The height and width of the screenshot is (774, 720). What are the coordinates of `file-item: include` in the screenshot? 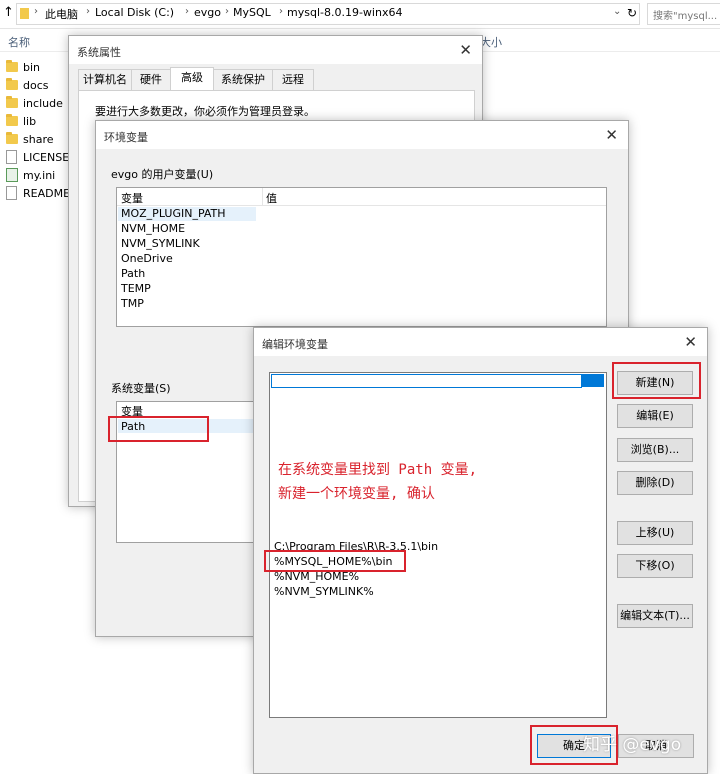 It's located at (34, 103).